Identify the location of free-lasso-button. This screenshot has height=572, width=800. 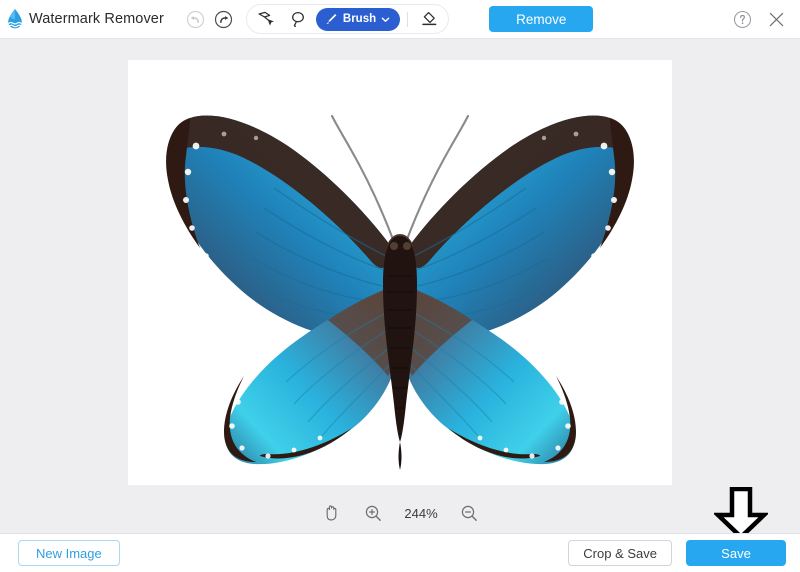
(298, 19).